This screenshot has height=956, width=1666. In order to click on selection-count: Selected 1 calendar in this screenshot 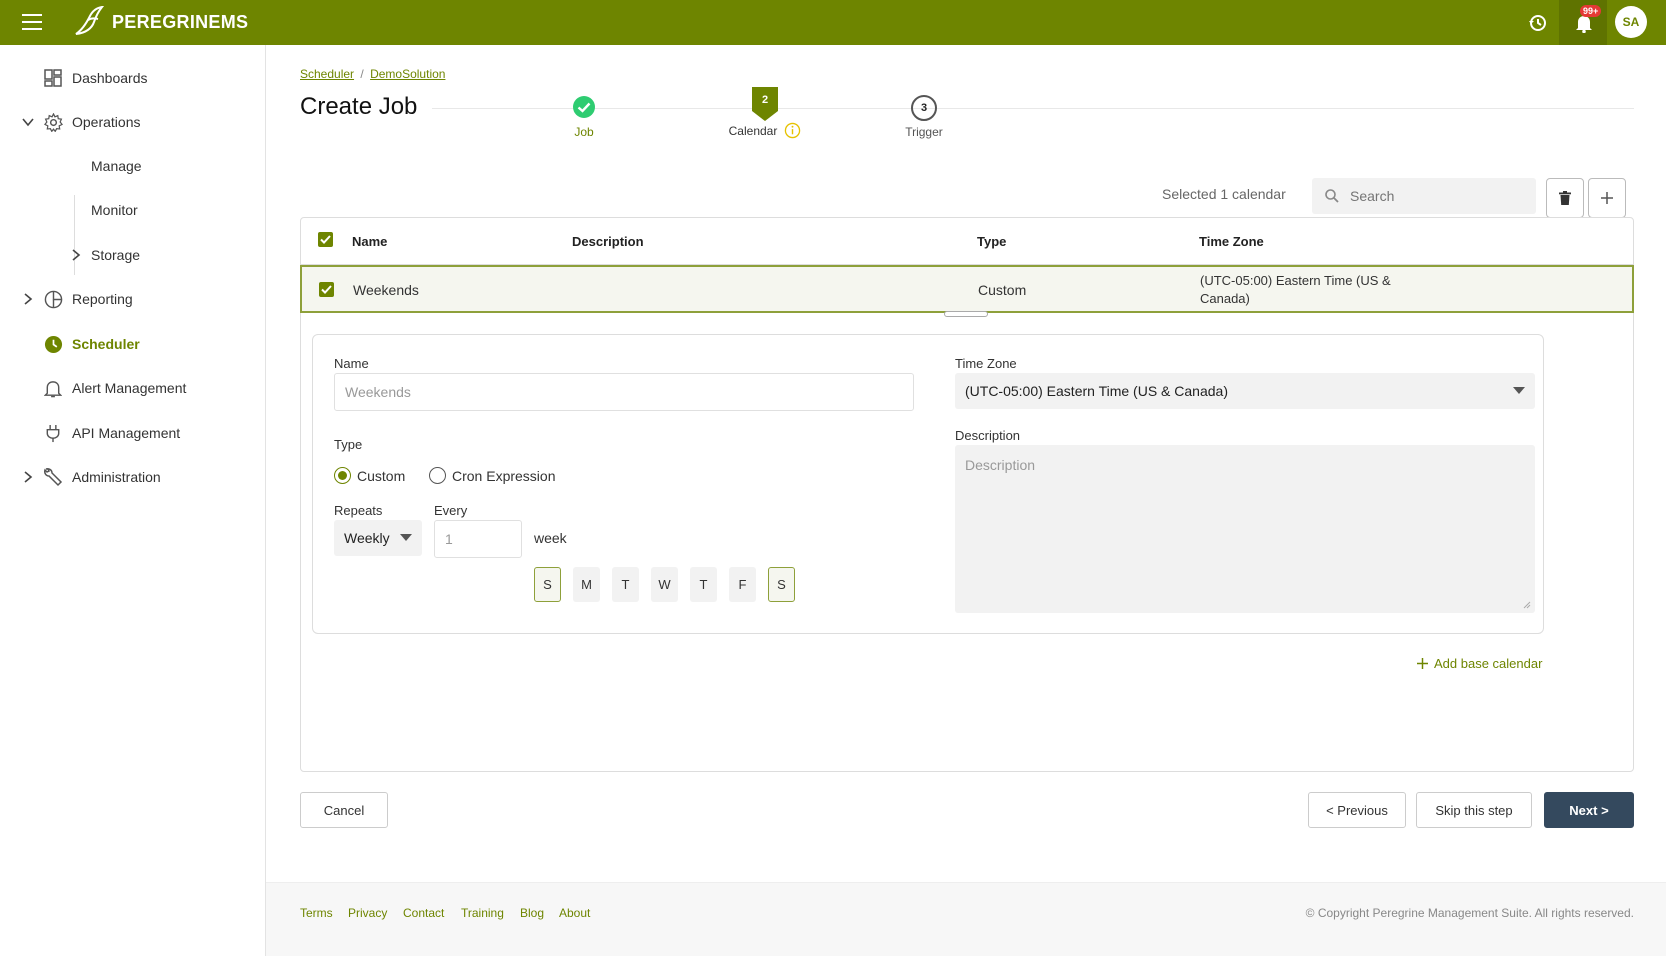, I will do `click(1224, 194)`.